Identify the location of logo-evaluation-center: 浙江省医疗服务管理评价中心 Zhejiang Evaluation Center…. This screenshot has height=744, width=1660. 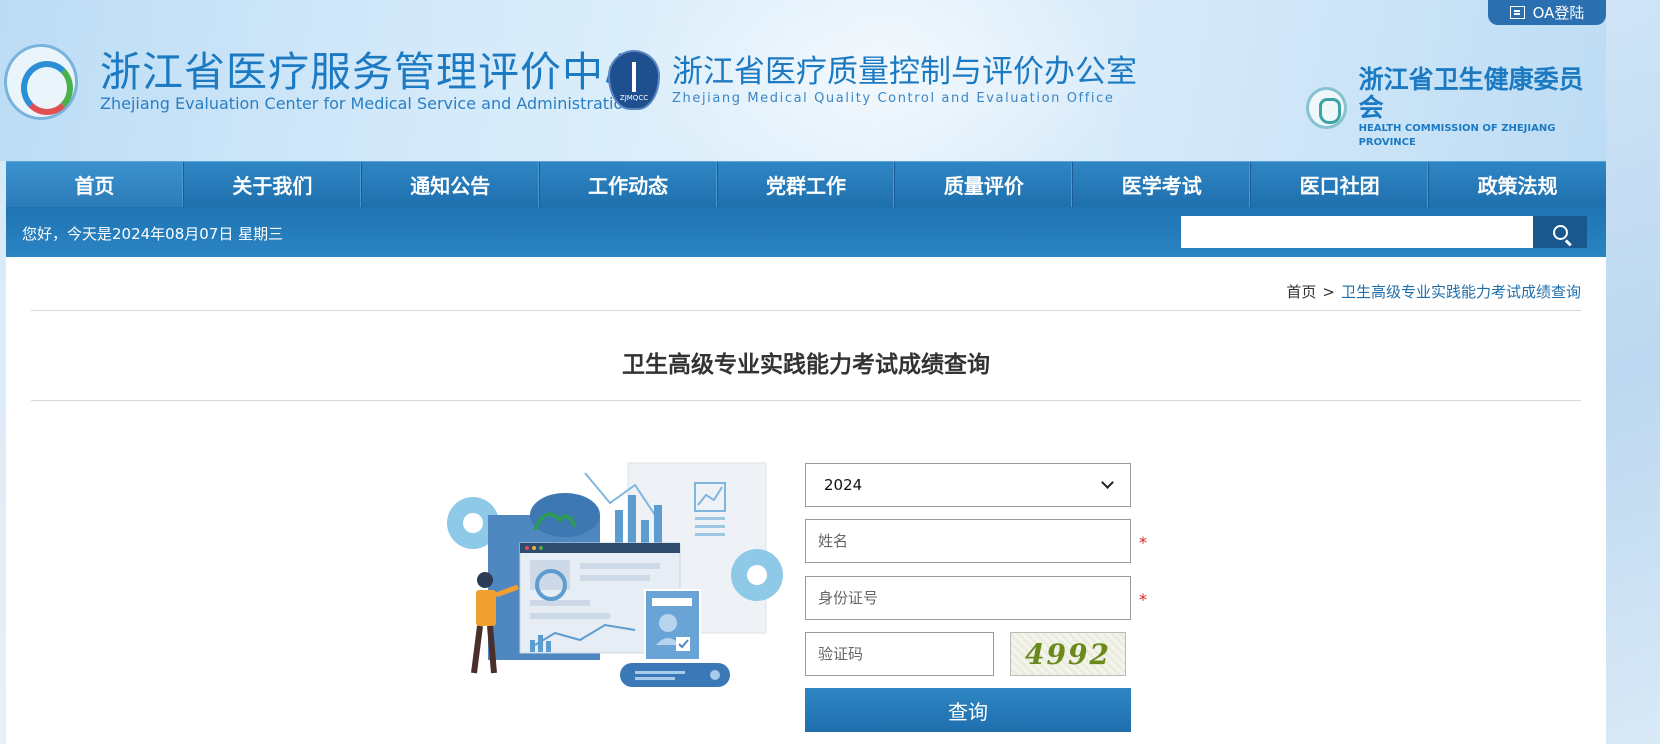
(325, 82).